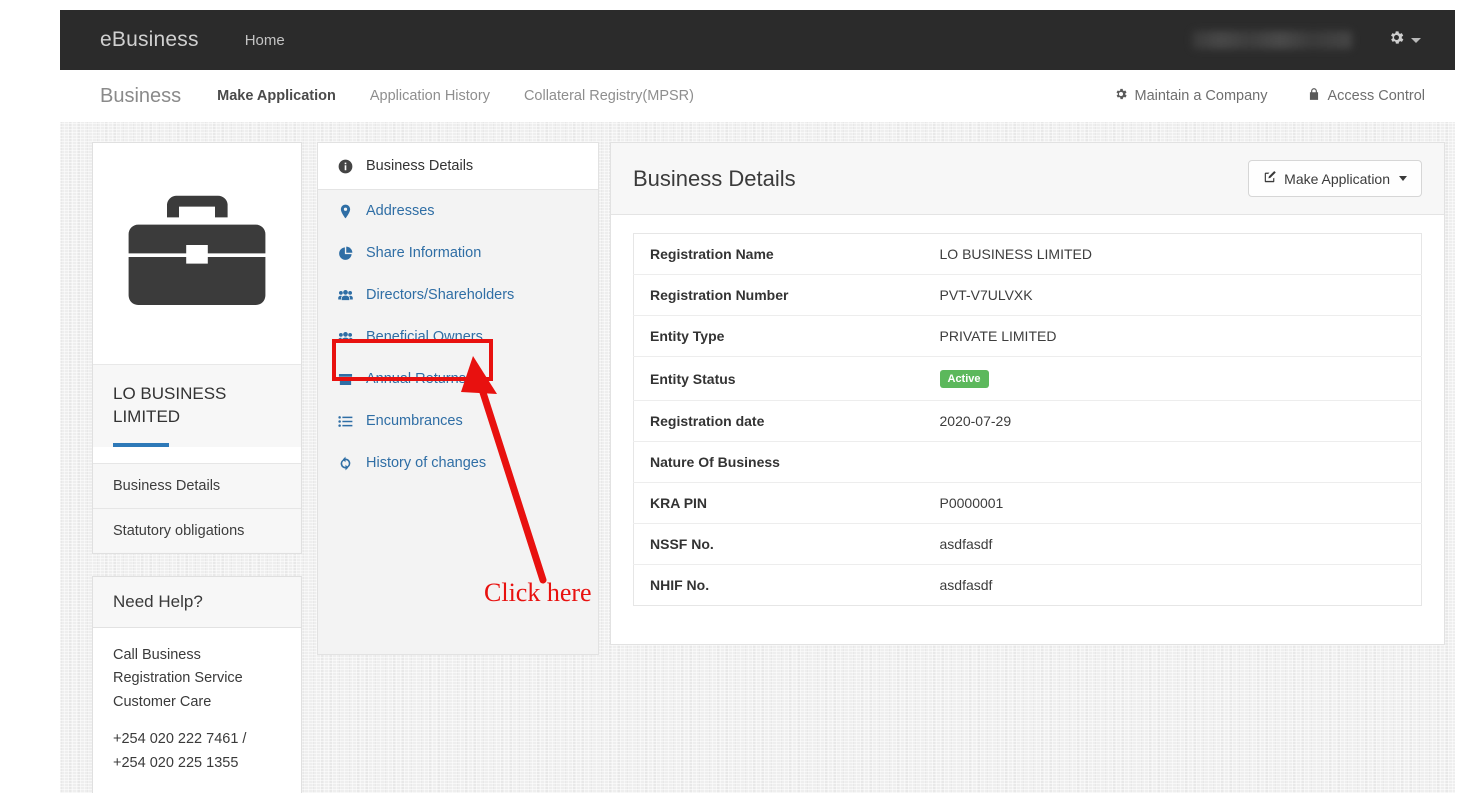 The height and width of the screenshot is (793, 1473). I want to click on business-name-block: LO BUSINESS LIMITED, so click(197, 406).